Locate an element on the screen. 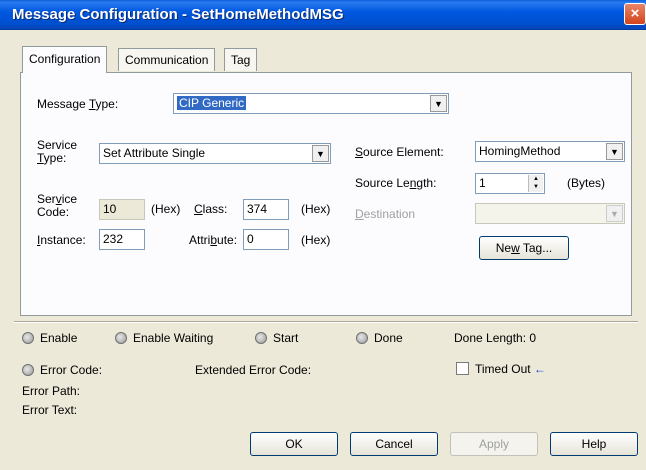  error-code-label: Error Code: is located at coordinates (71, 370).